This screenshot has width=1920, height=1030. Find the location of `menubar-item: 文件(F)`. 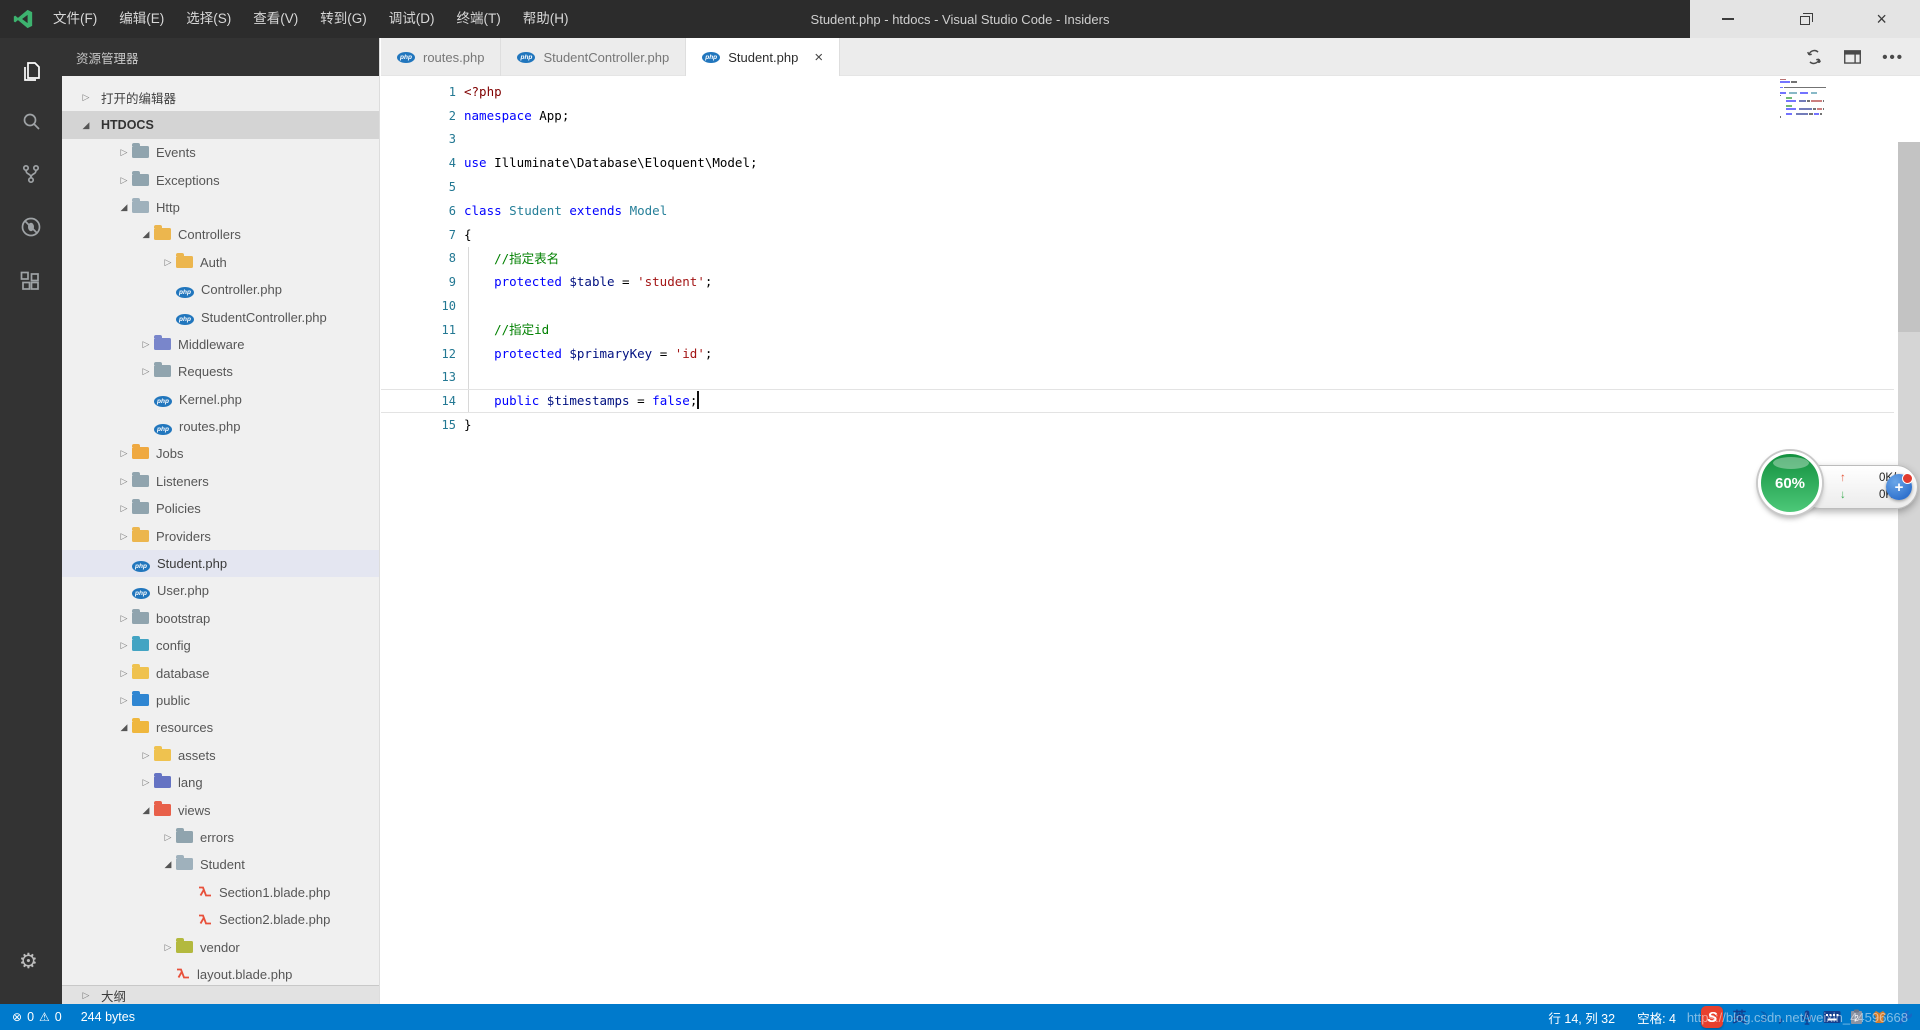

menubar-item: 文件(F) is located at coordinates (75, 19).